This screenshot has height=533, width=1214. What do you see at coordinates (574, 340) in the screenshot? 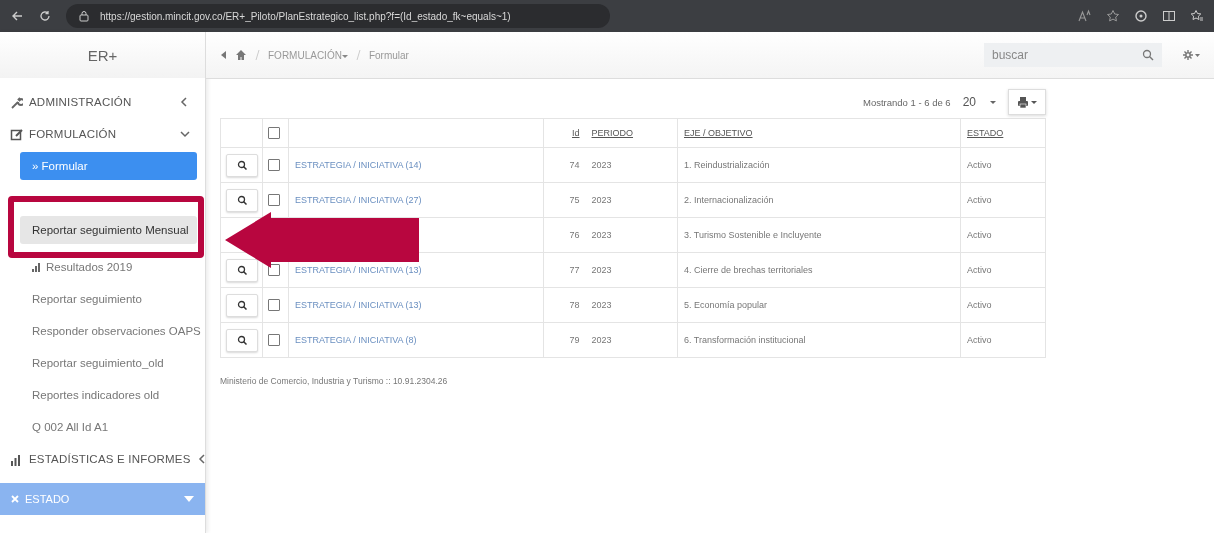
I see `table-cell-text: 79` at bounding box center [574, 340].